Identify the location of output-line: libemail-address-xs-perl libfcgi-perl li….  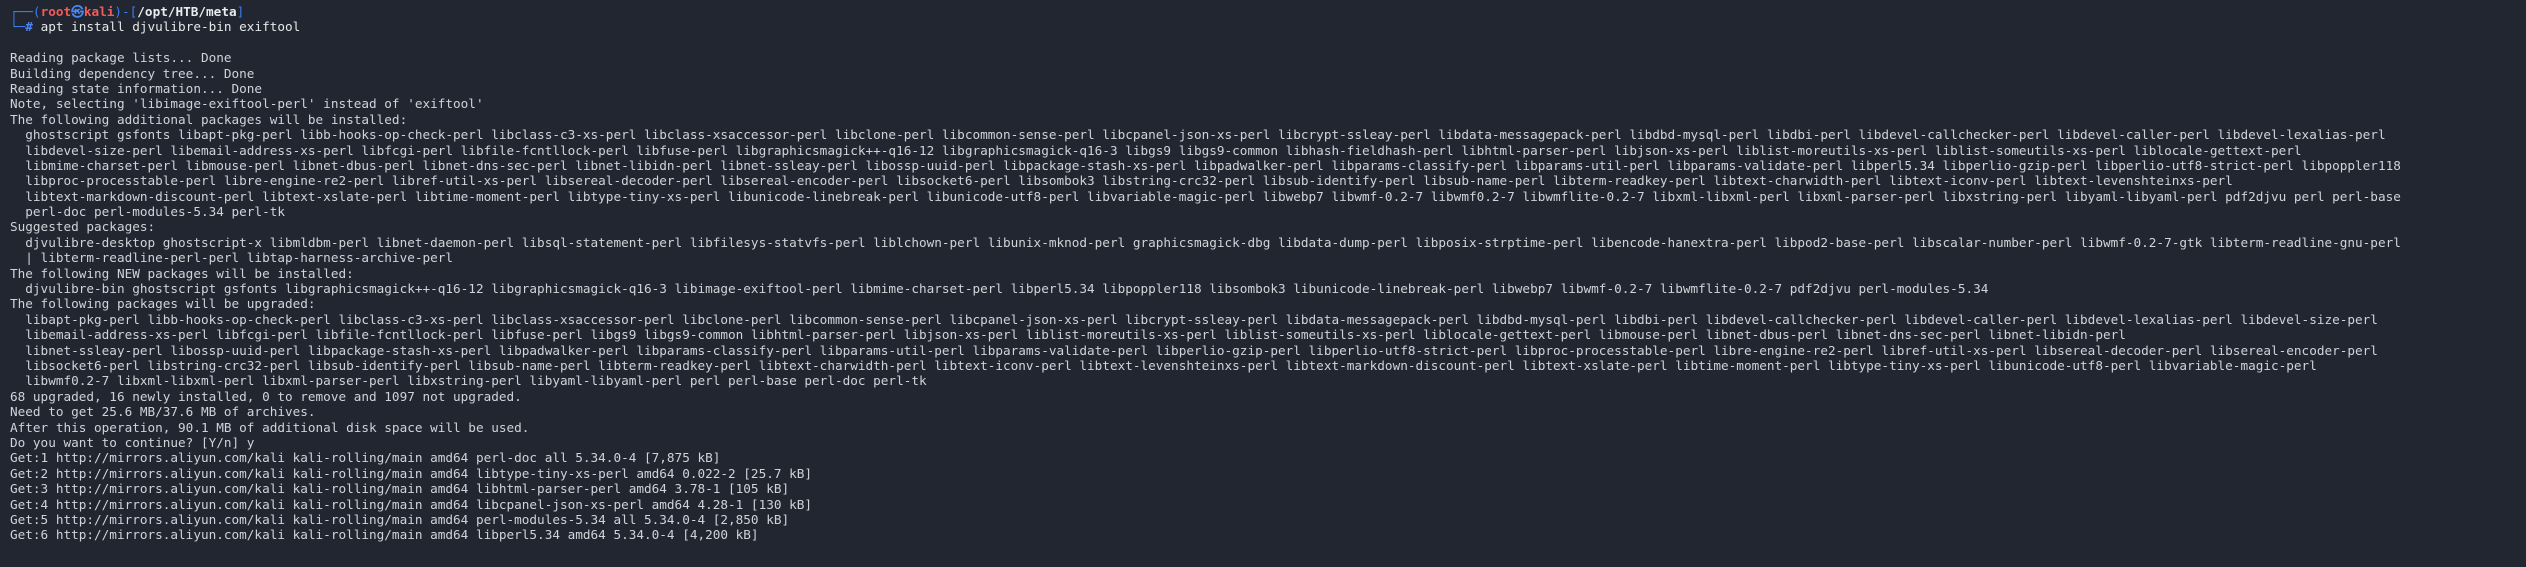
(1068, 335).